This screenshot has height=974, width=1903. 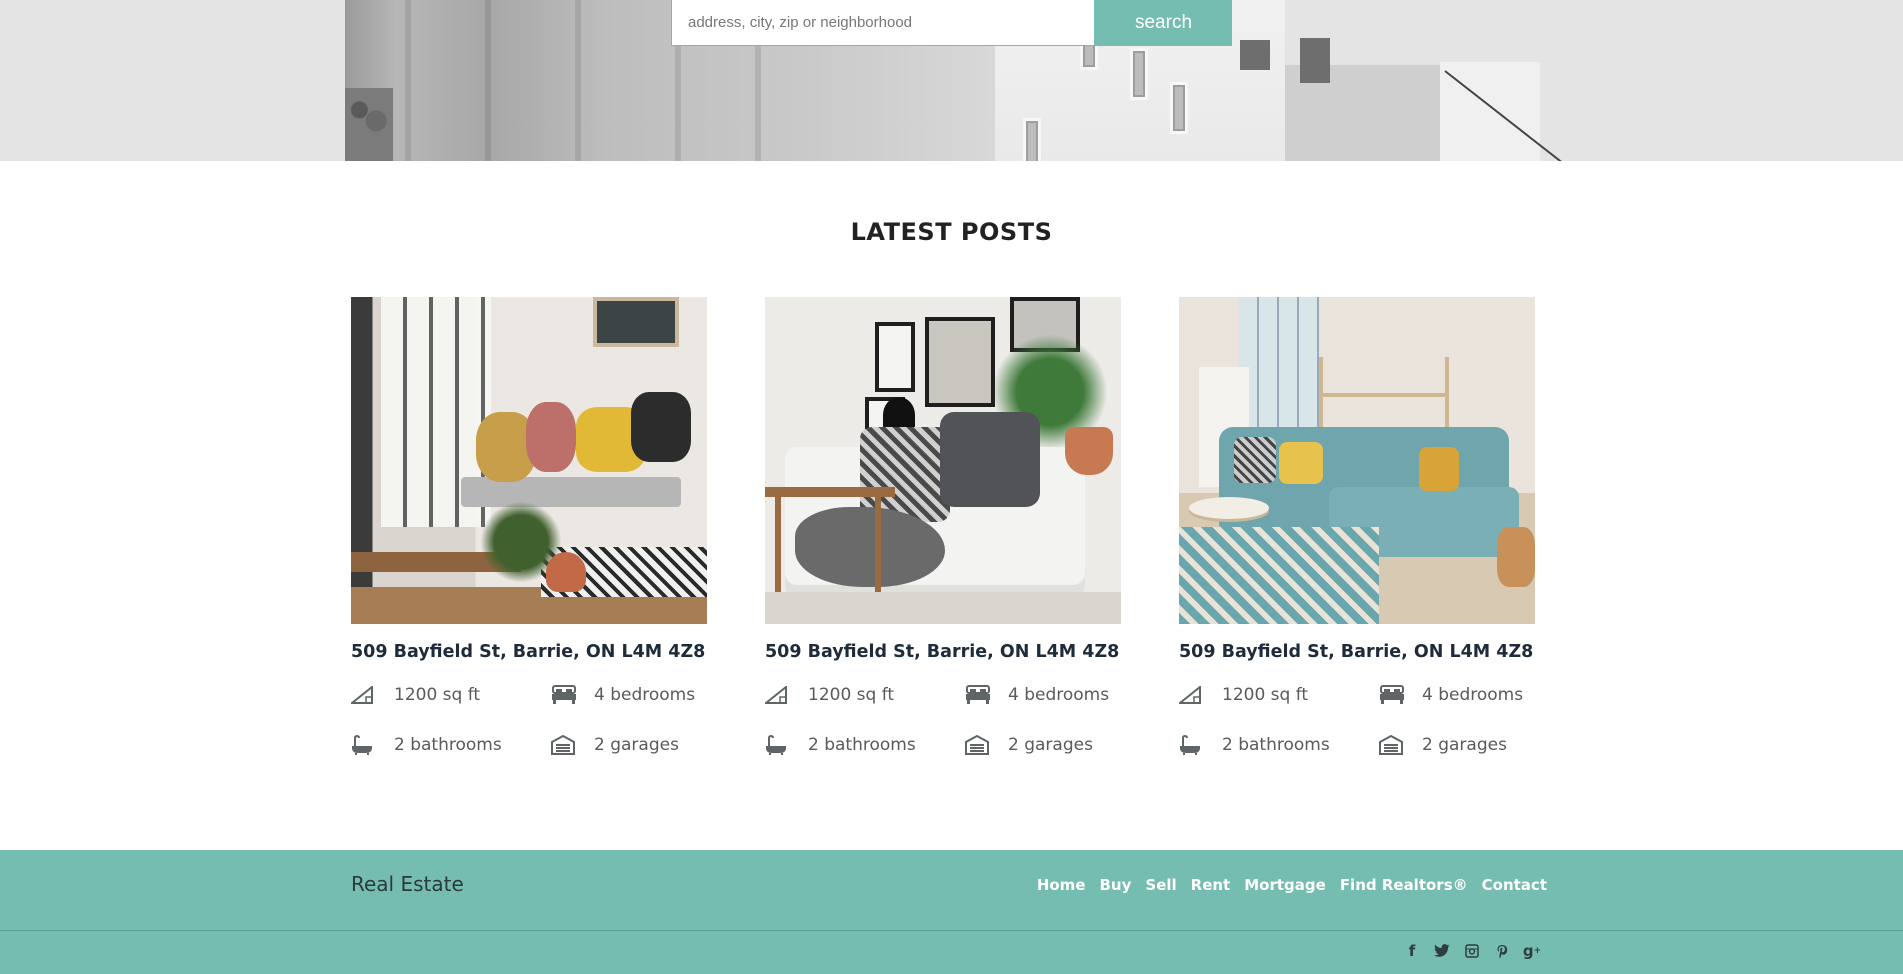 What do you see at coordinates (1412, 951) in the screenshot?
I see `facebook-icon: f` at bounding box center [1412, 951].